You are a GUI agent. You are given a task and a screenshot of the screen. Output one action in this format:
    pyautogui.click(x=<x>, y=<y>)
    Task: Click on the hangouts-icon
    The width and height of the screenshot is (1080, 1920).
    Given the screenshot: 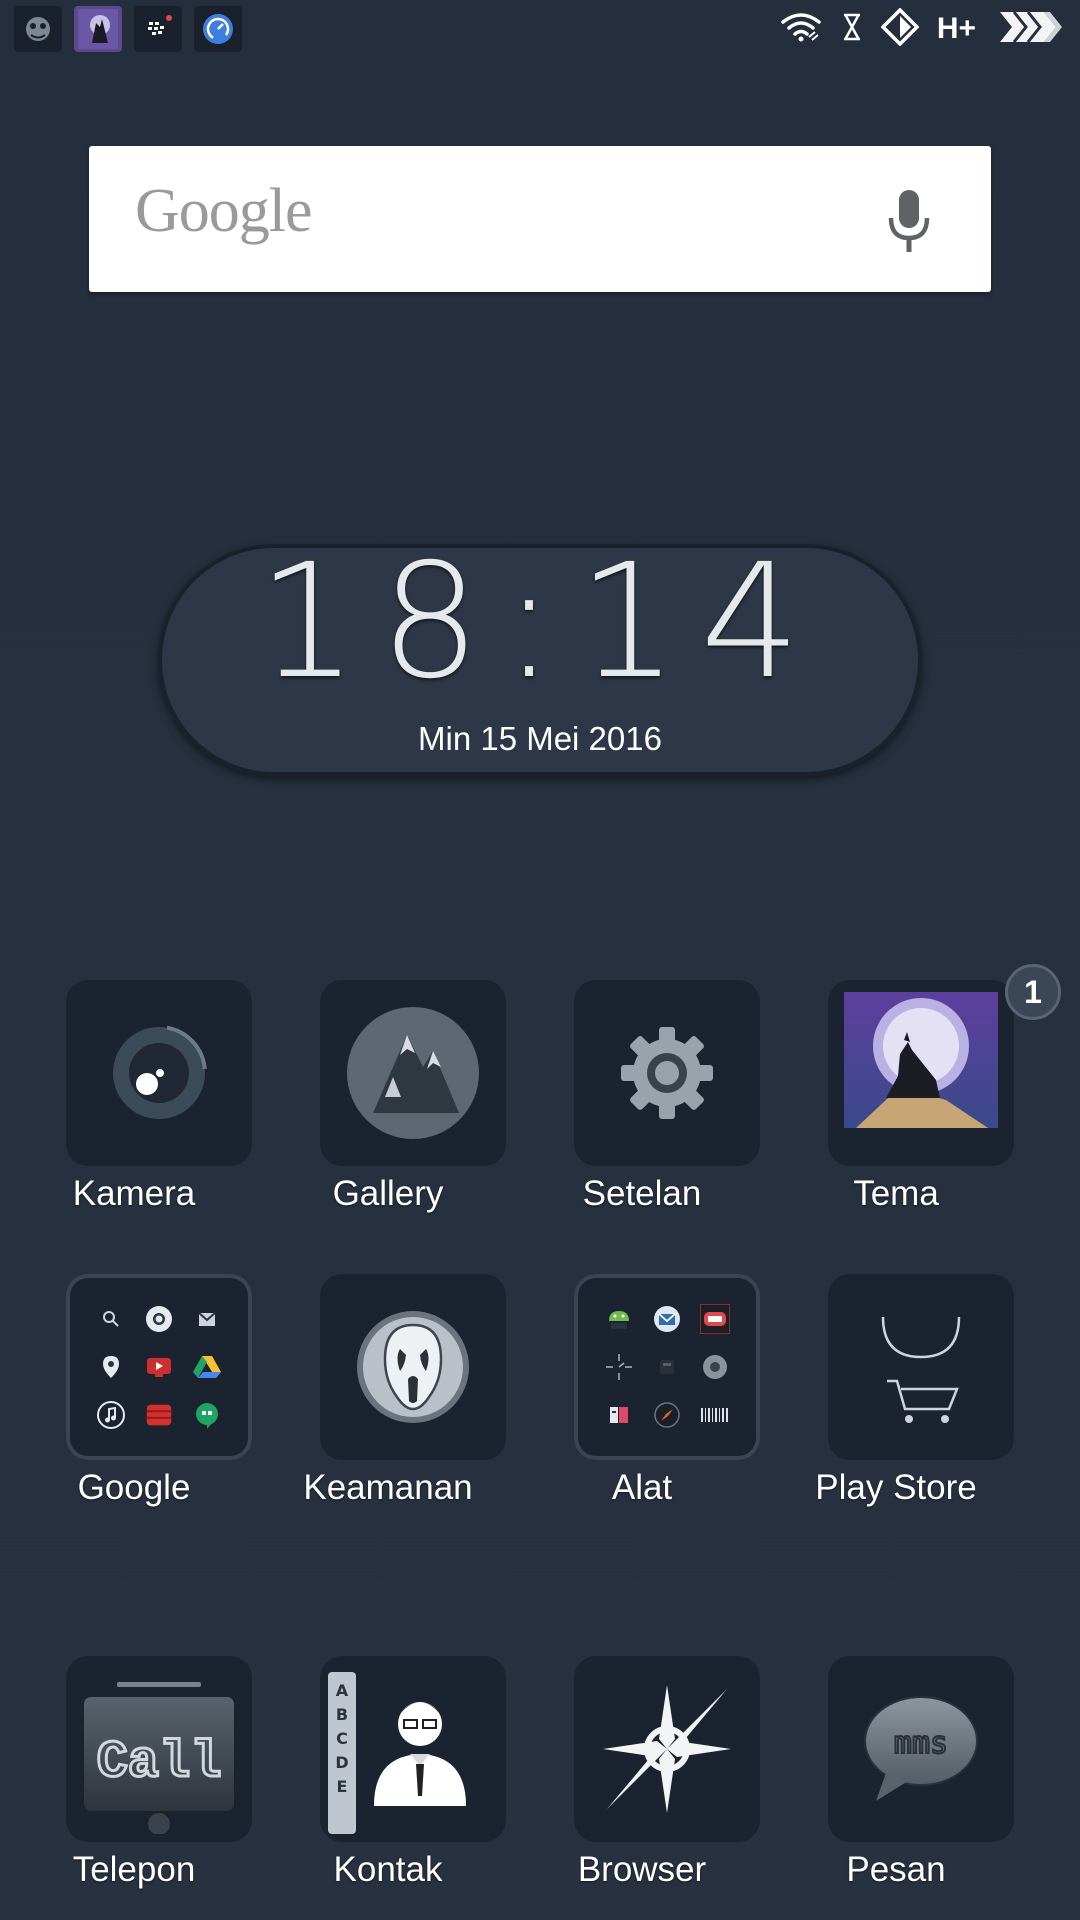 What is the action you would take?
    pyautogui.click(x=207, y=1415)
    